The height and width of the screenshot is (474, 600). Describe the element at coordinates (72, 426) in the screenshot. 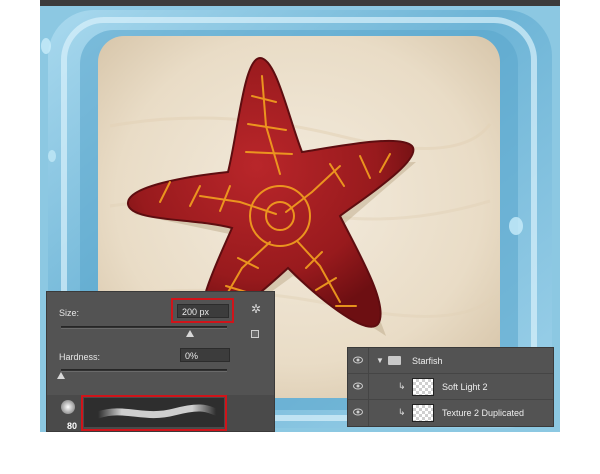

I see `preset-size-number: 80` at that location.